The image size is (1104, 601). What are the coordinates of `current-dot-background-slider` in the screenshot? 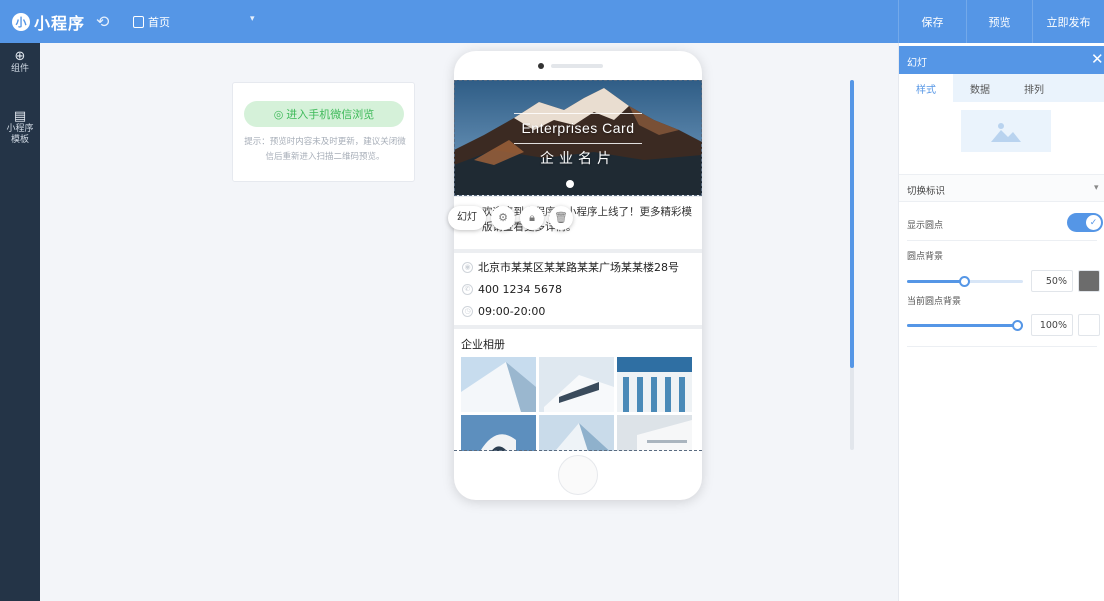 It's located at (965, 325).